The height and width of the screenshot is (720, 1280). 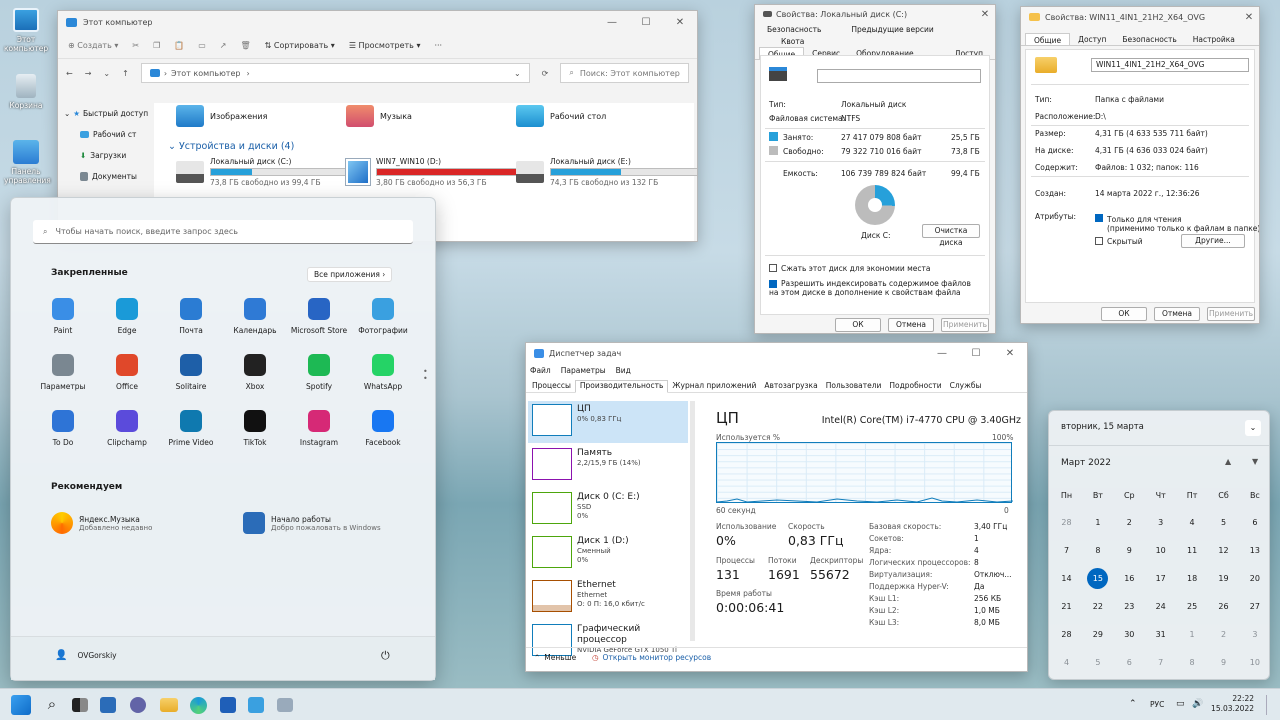 What do you see at coordinates (350, 274) in the screenshot?
I see `all-apps-button: Все приложения ›` at bounding box center [350, 274].